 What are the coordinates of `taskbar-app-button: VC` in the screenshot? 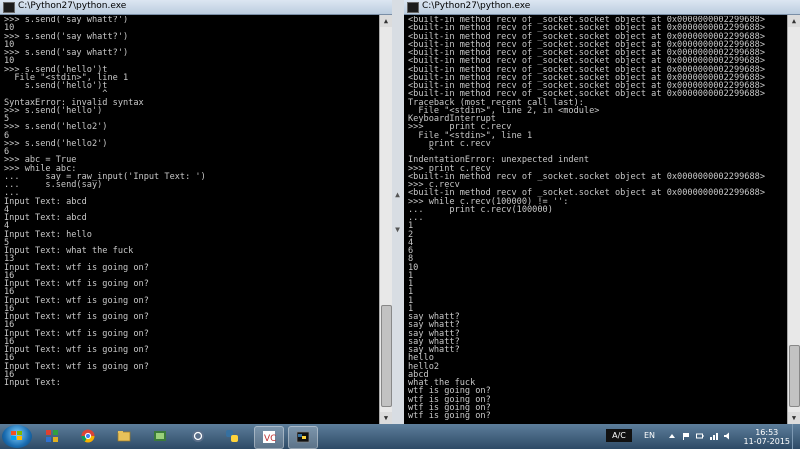 It's located at (269, 437).